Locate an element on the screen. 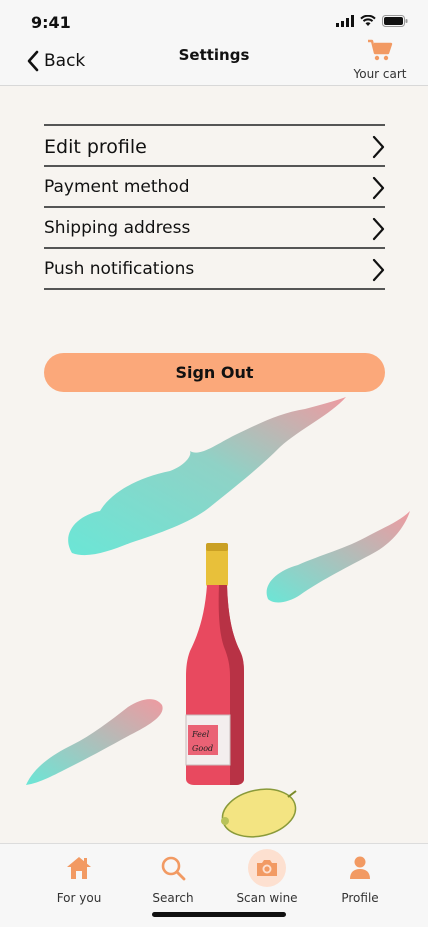 The height and width of the screenshot is (927, 428). settings-item-label: Edit profile is located at coordinates (95, 147).